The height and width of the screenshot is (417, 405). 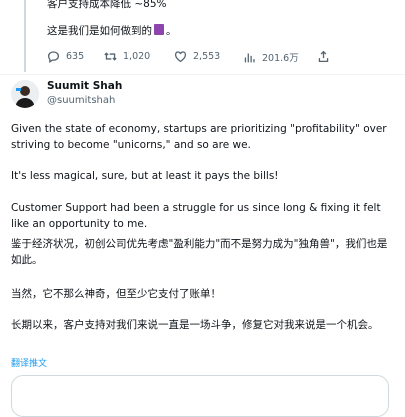 I want to click on share-button, so click(x=323, y=56).